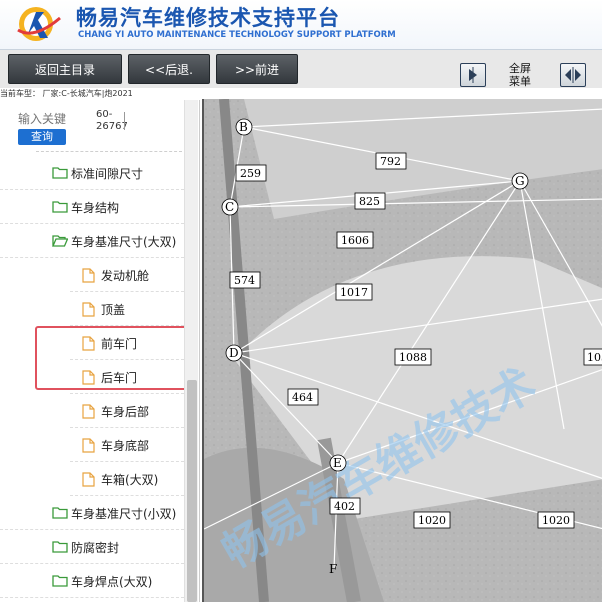 This screenshot has height=602, width=602. Describe the element at coordinates (65, 69) in the screenshot. I see `home-button: 返回主目录` at that location.